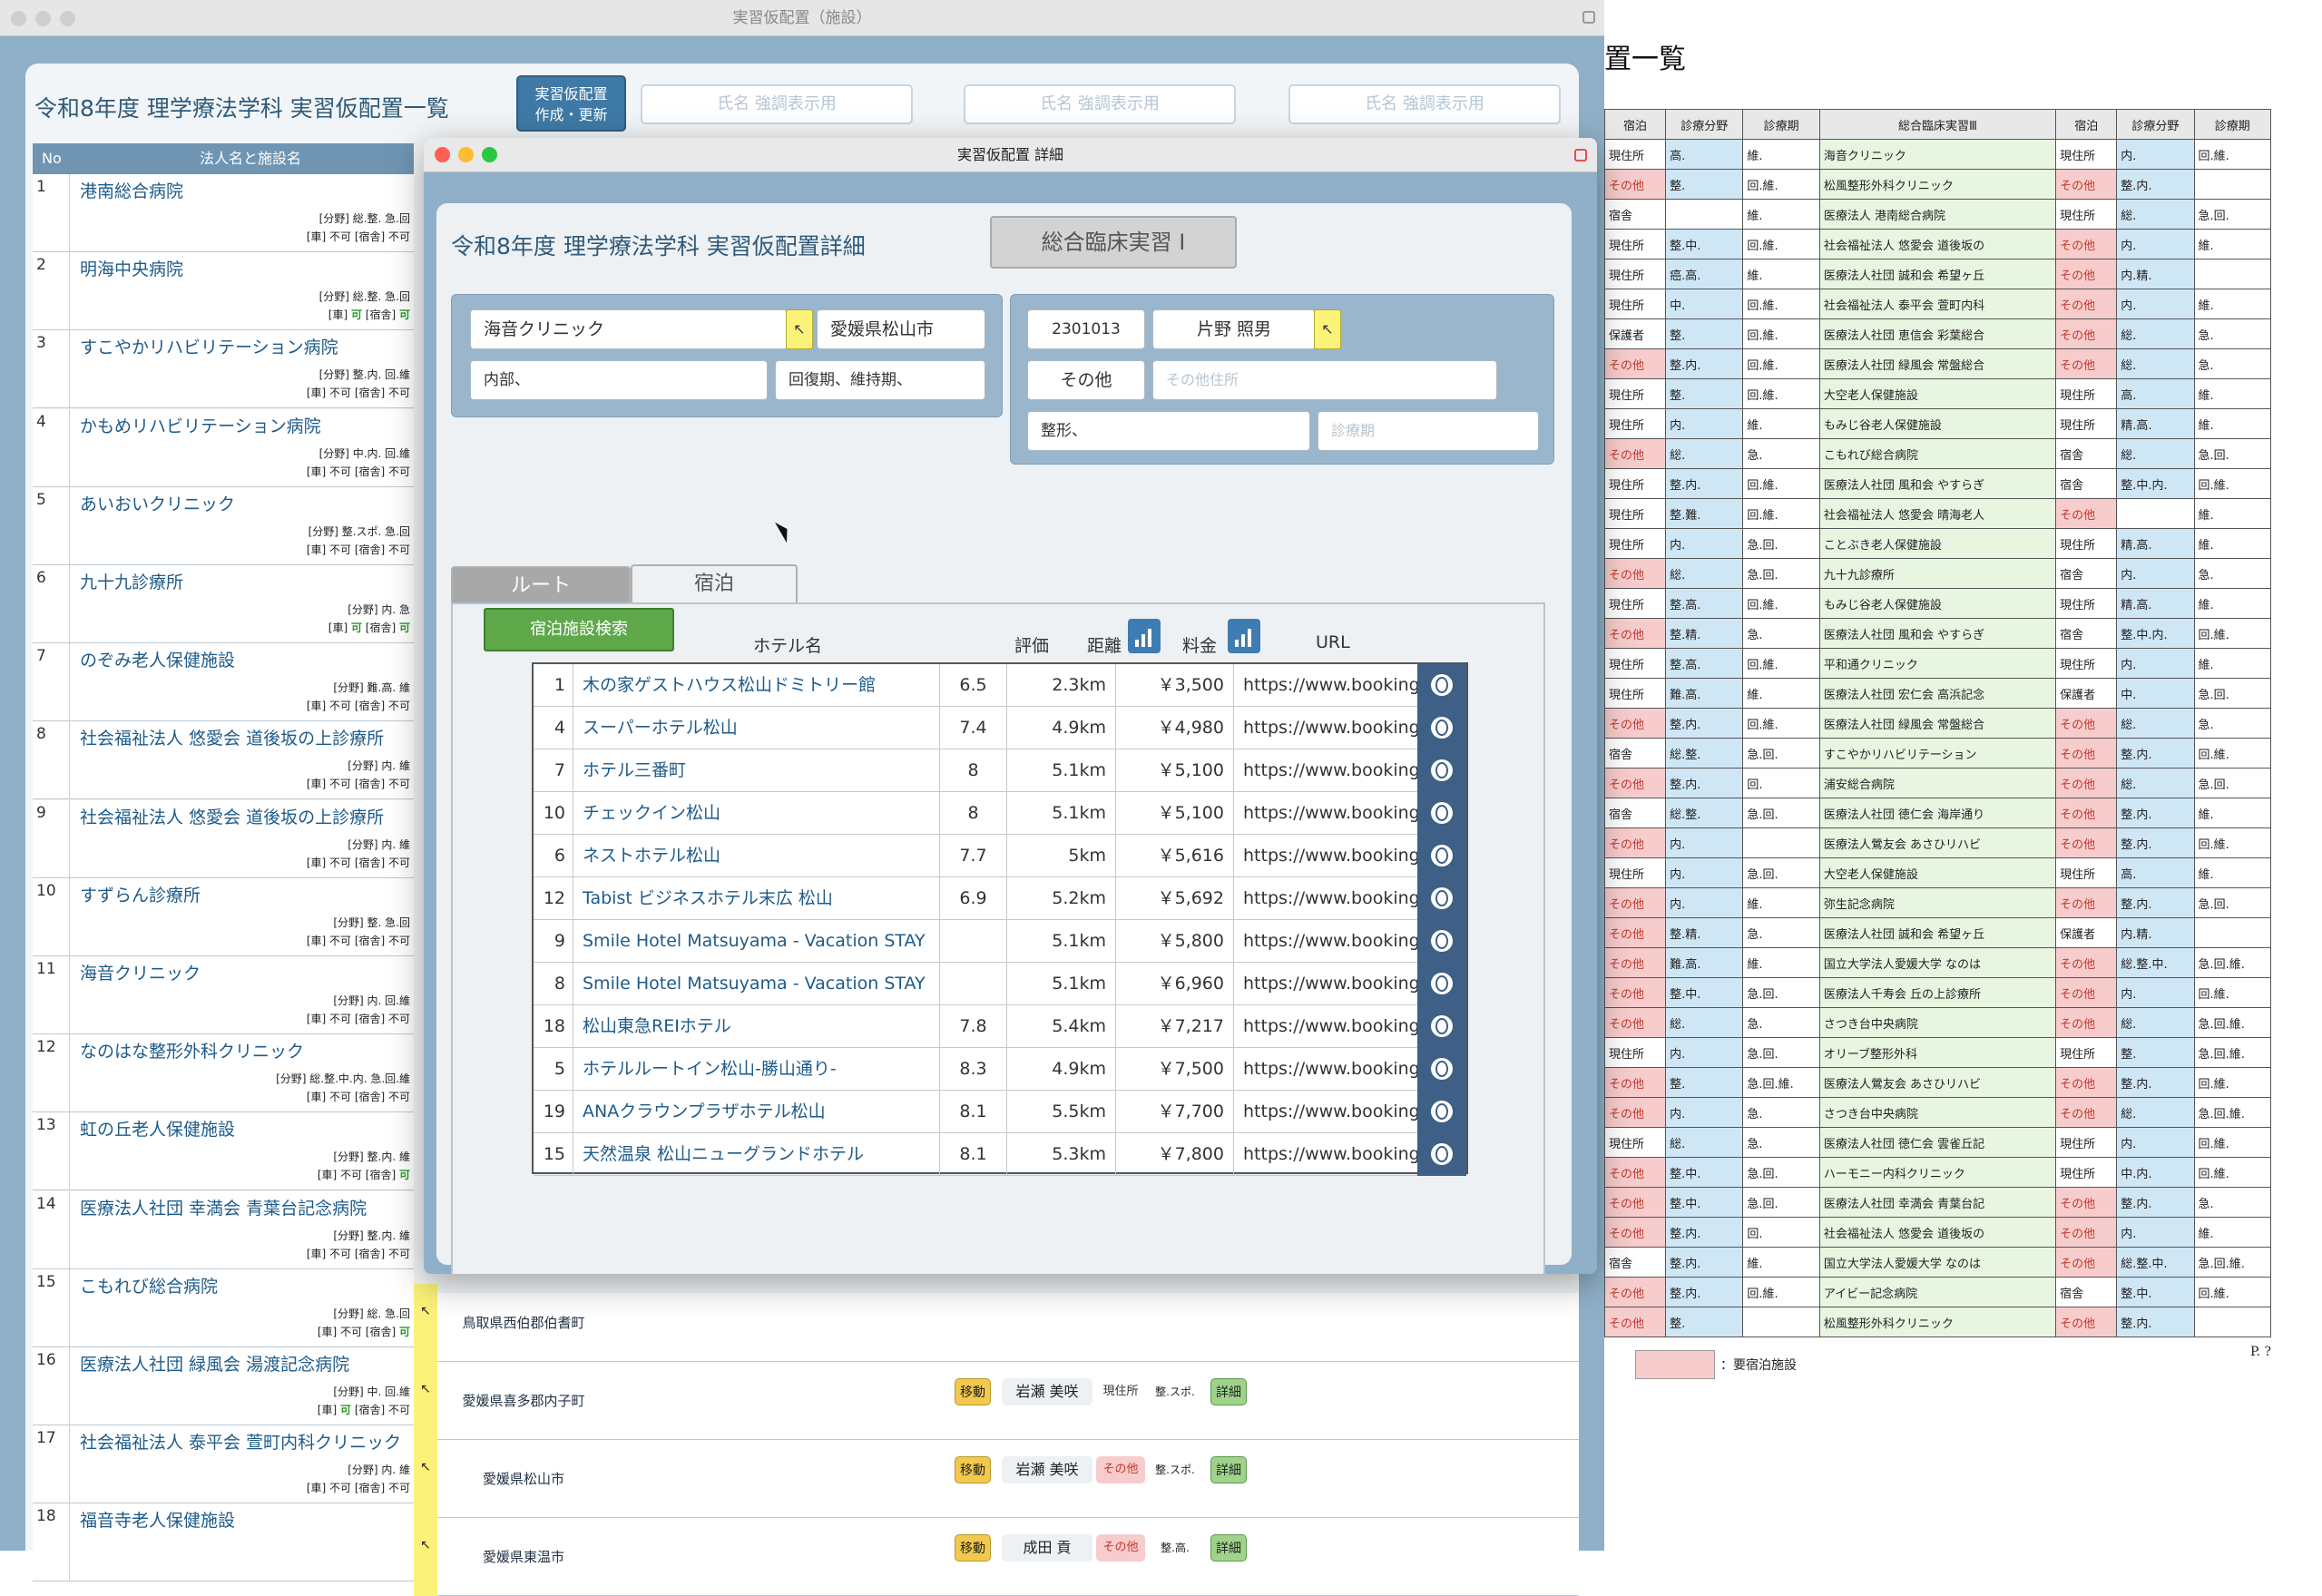 This screenshot has height=1596, width=2322. What do you see at coordinates (1061, 1154) in the screenshot?
I see `hotel-distance: 5.3km` at bounding box center [1061, 1154].